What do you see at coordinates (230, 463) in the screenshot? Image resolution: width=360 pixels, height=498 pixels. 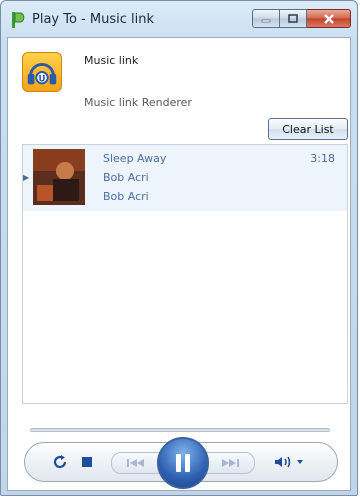 I see `next-icon` at bounding box center [230, 463].